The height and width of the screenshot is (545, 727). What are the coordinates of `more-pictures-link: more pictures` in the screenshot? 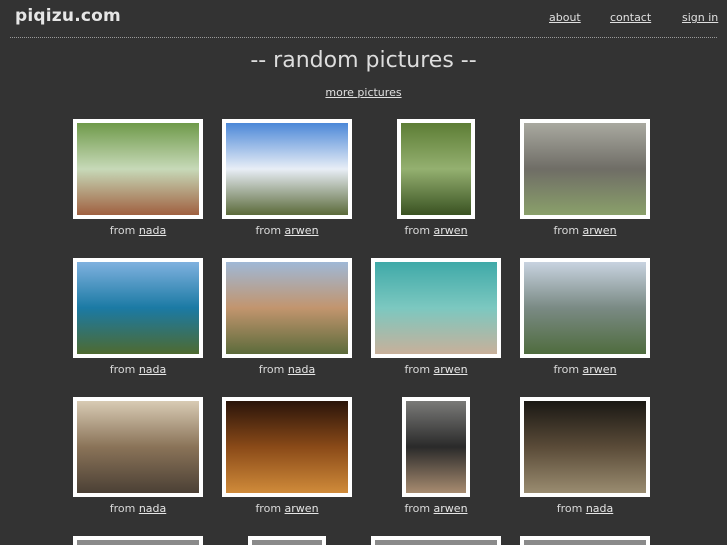 It's located at (363, 92).